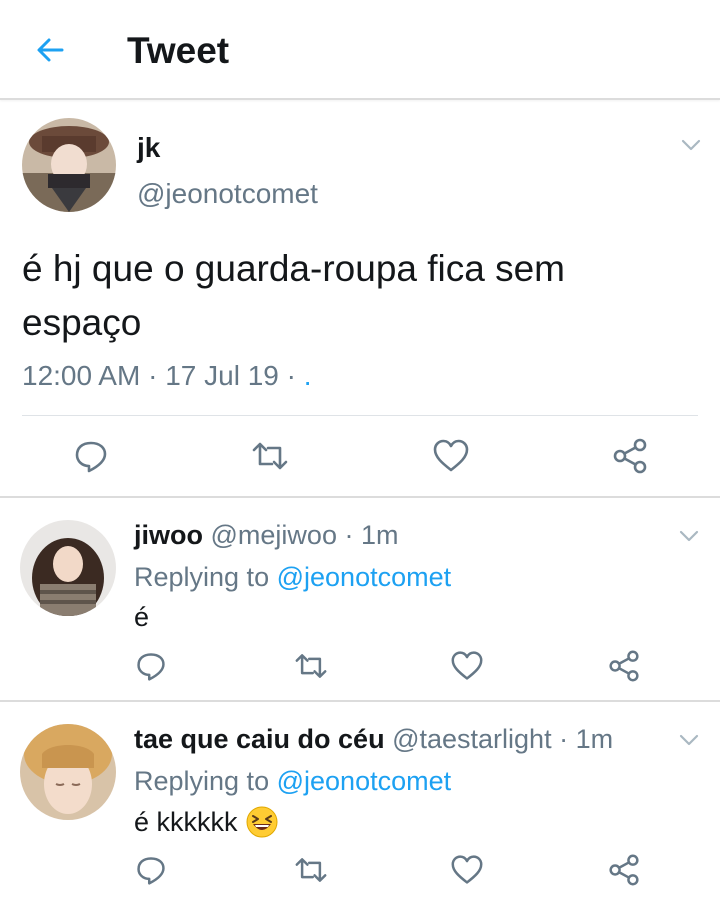  I want to click on tweet-date: 17 Jul 19, so click(222, 375).